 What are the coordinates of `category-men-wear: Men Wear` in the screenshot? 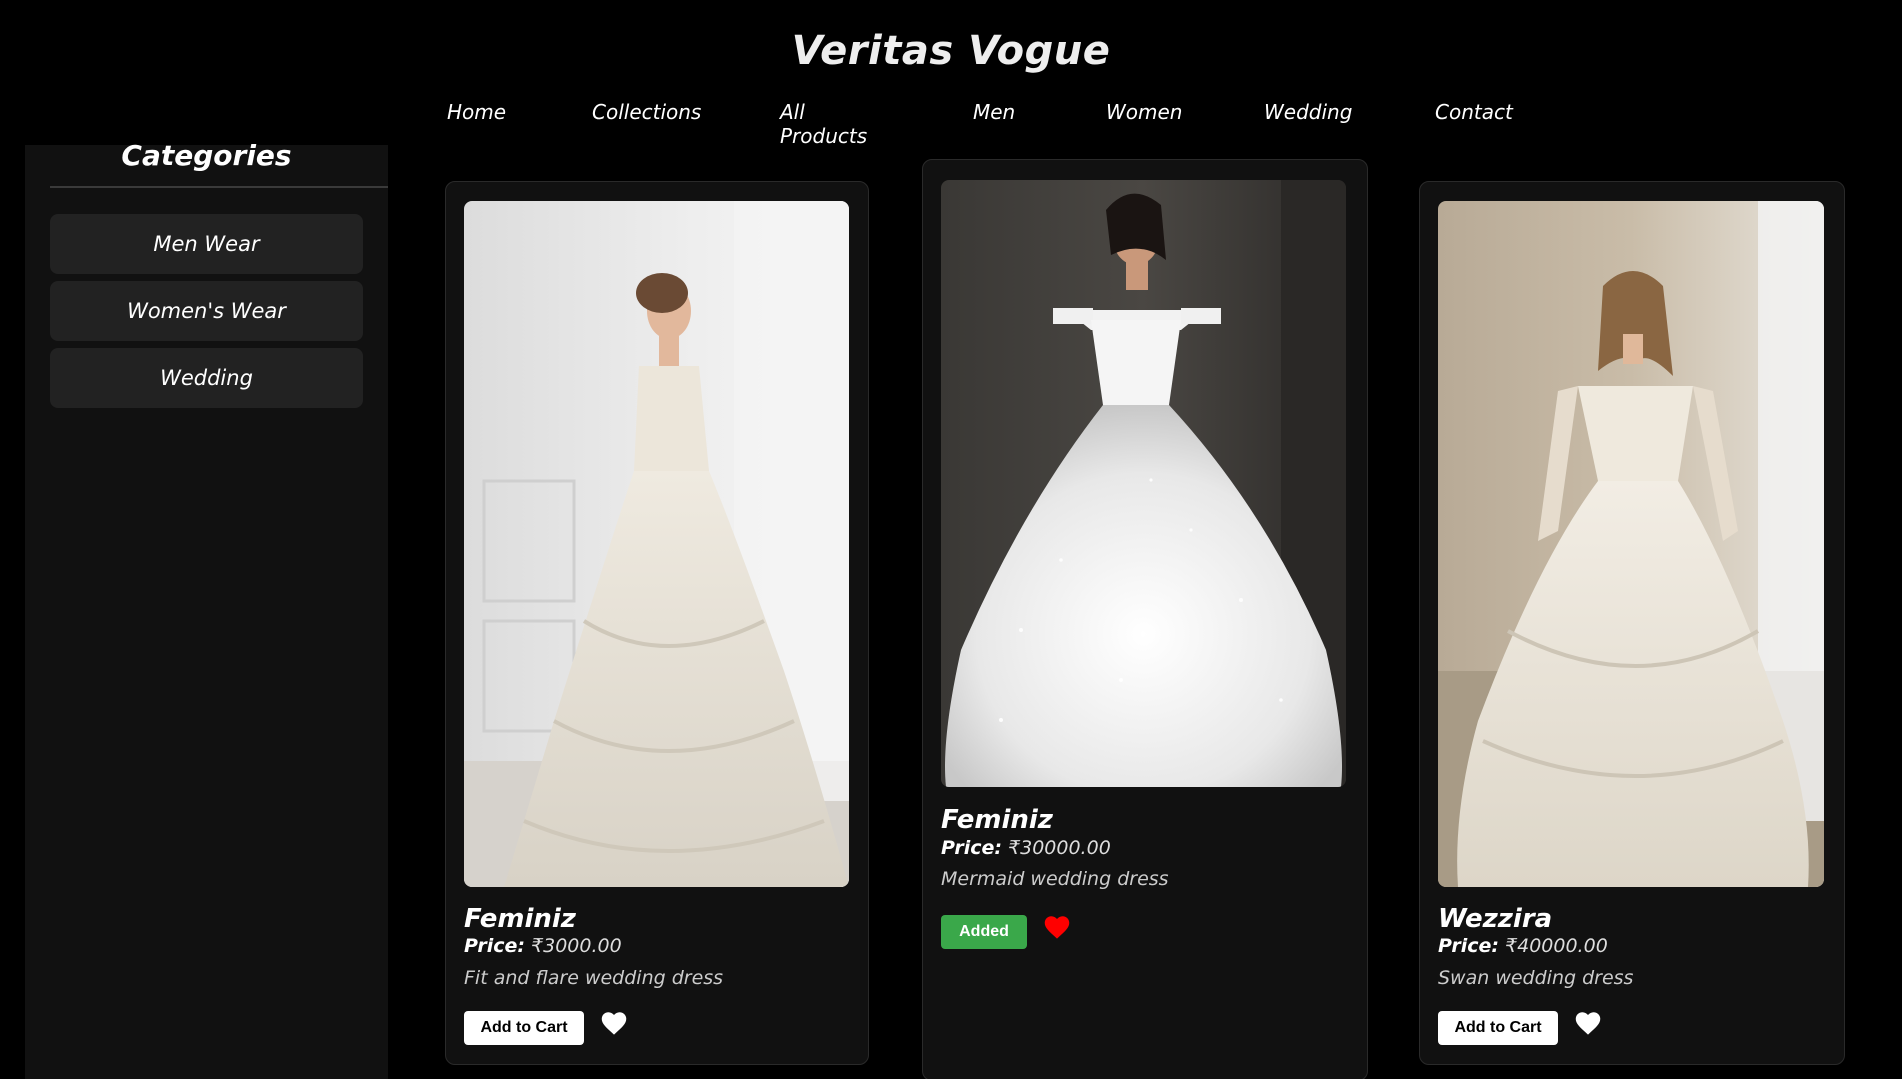 It's located at (206, 244).